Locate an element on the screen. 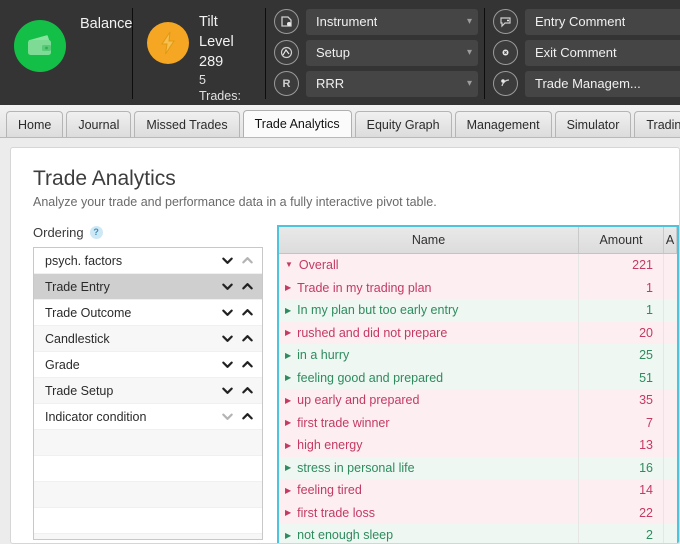 Image resolution: width=680 pixels, height=544 pixels. pivot-row-label: rushed and did not prepare is located at coordinates (372, 332).